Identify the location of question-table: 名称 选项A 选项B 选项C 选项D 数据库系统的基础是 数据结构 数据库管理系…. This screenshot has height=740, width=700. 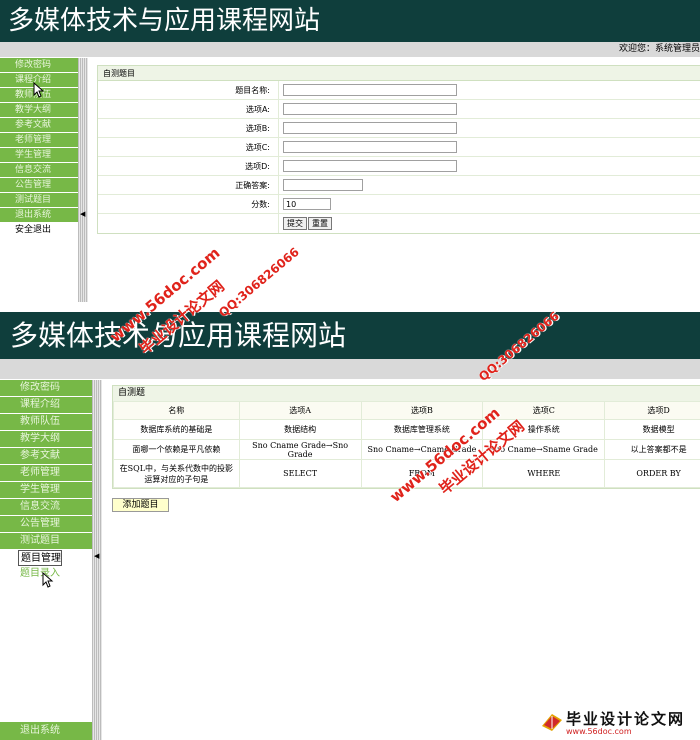
(406, 444).